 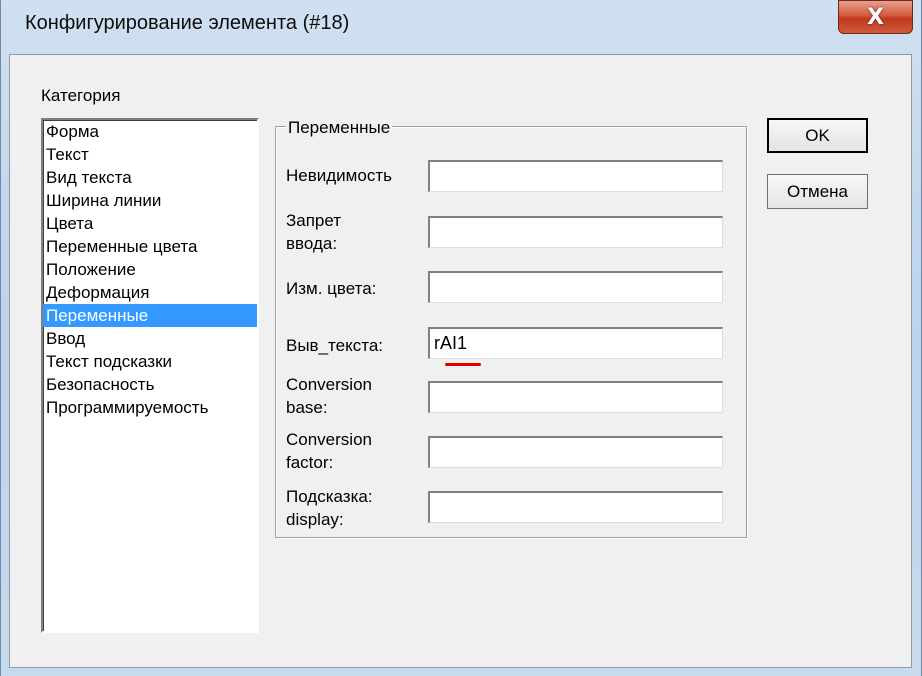 What do you see at coordinates (334, 345) in the screenshot?
I see `text-output-label: Выв_текста:` at bounding box center [334, 345].